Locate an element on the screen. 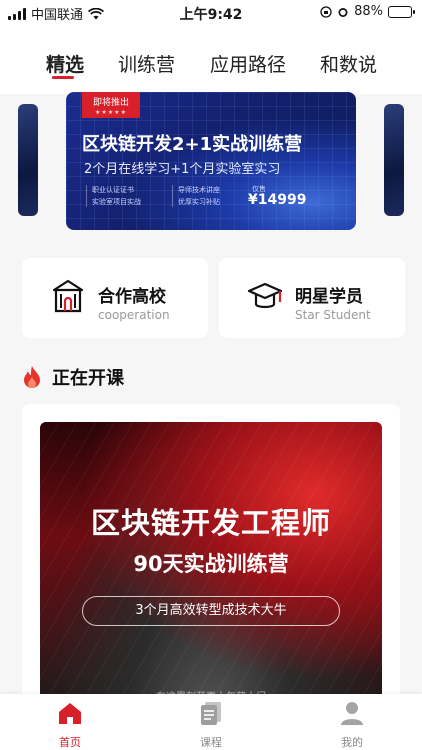 The height and width of the screenshot is (750, 422). active-tab-indicator is located at coordinates (63, 77).